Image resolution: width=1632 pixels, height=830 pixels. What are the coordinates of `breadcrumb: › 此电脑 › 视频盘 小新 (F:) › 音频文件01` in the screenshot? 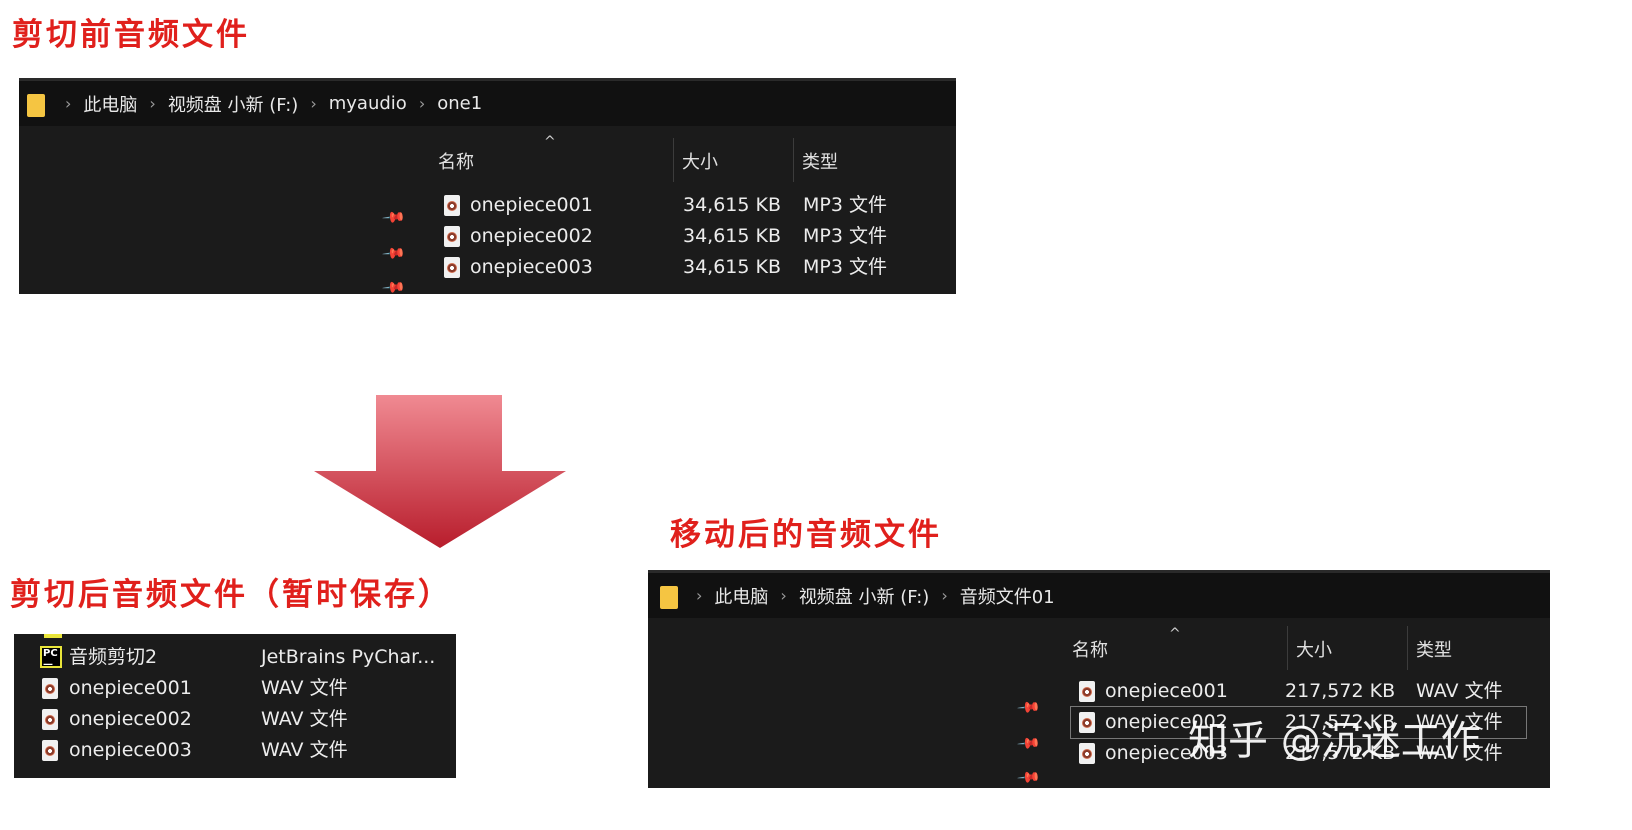 It's located at (869, 595).